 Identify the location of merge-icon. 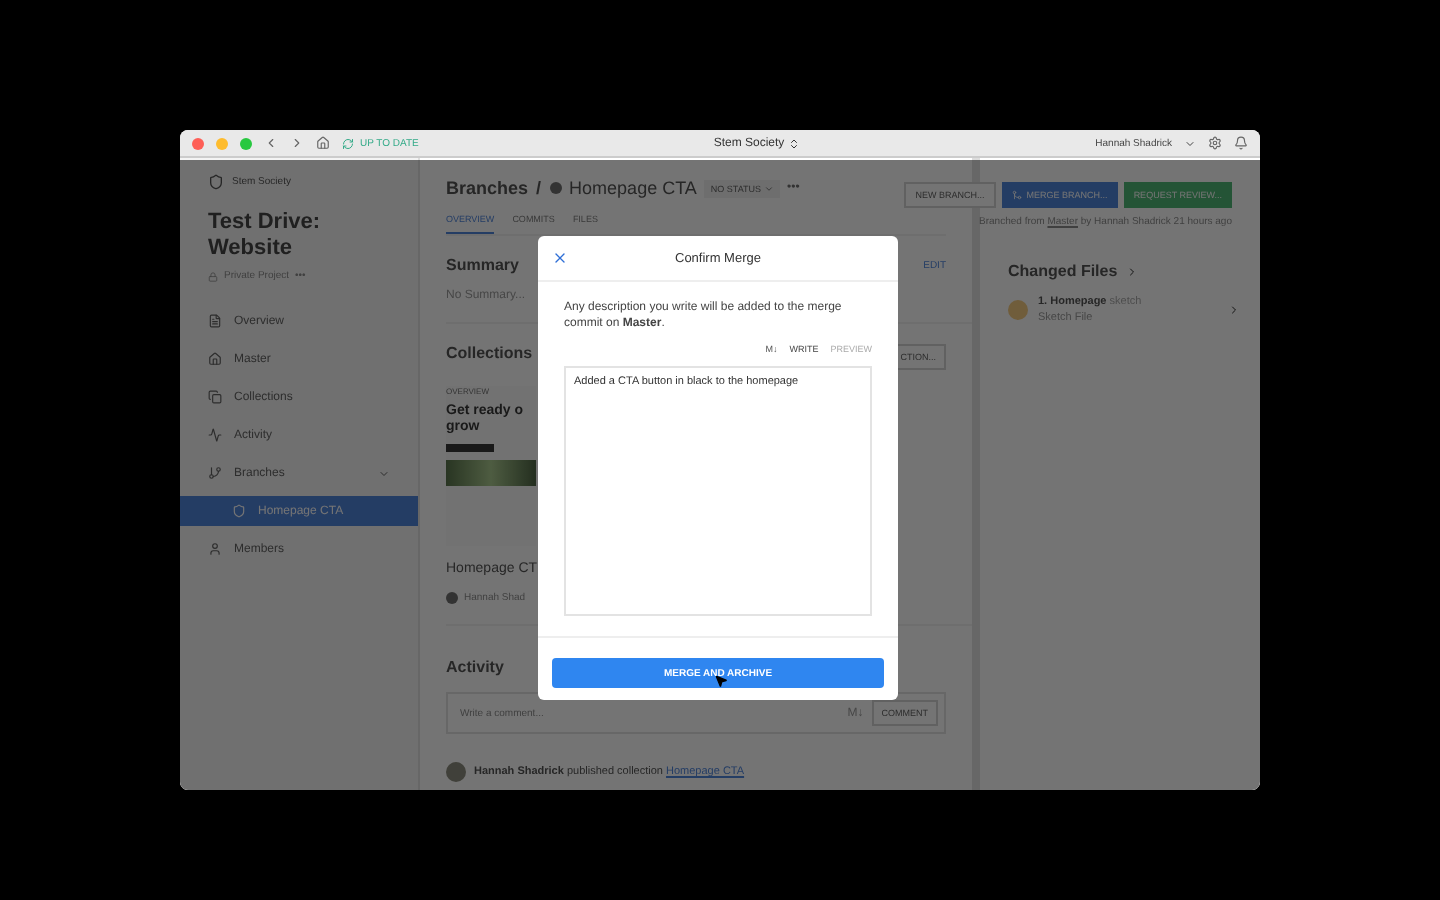
(1017, 195).